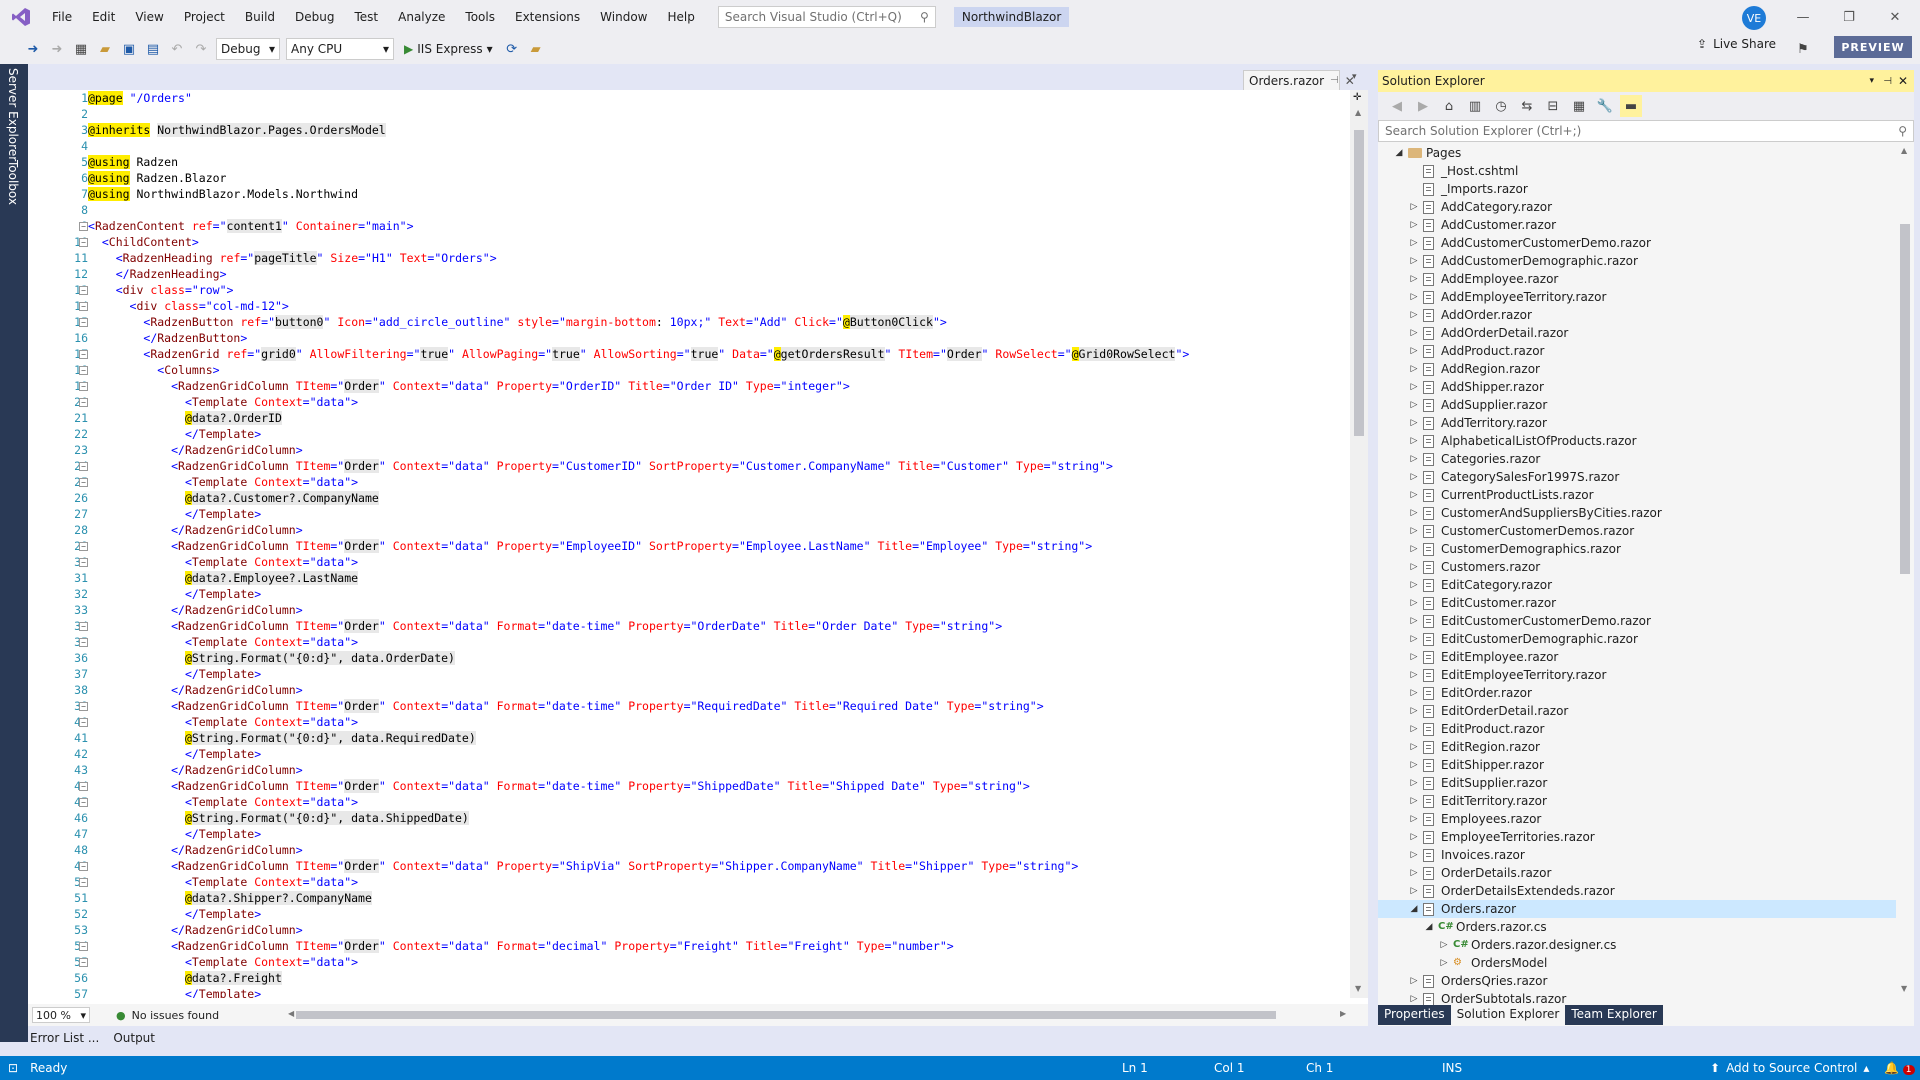 The height and width of the screenshot is (1080, 1920). What do you see at coordinates (786, 1015) in the screenshot?
I see `editor-horizontal-scroll-thumb` at bounding box center [786, 1015].